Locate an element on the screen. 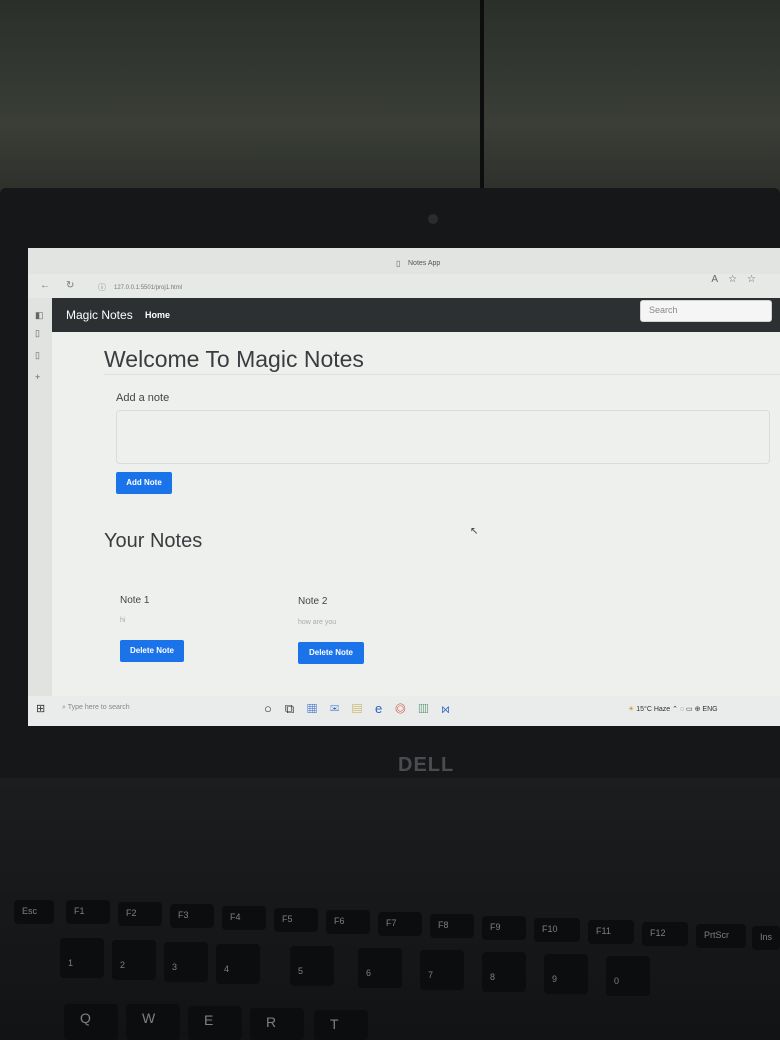 The width and height of the screenshot is (780, 1040). key-f8: F8 is located at coordinates (452, 926).